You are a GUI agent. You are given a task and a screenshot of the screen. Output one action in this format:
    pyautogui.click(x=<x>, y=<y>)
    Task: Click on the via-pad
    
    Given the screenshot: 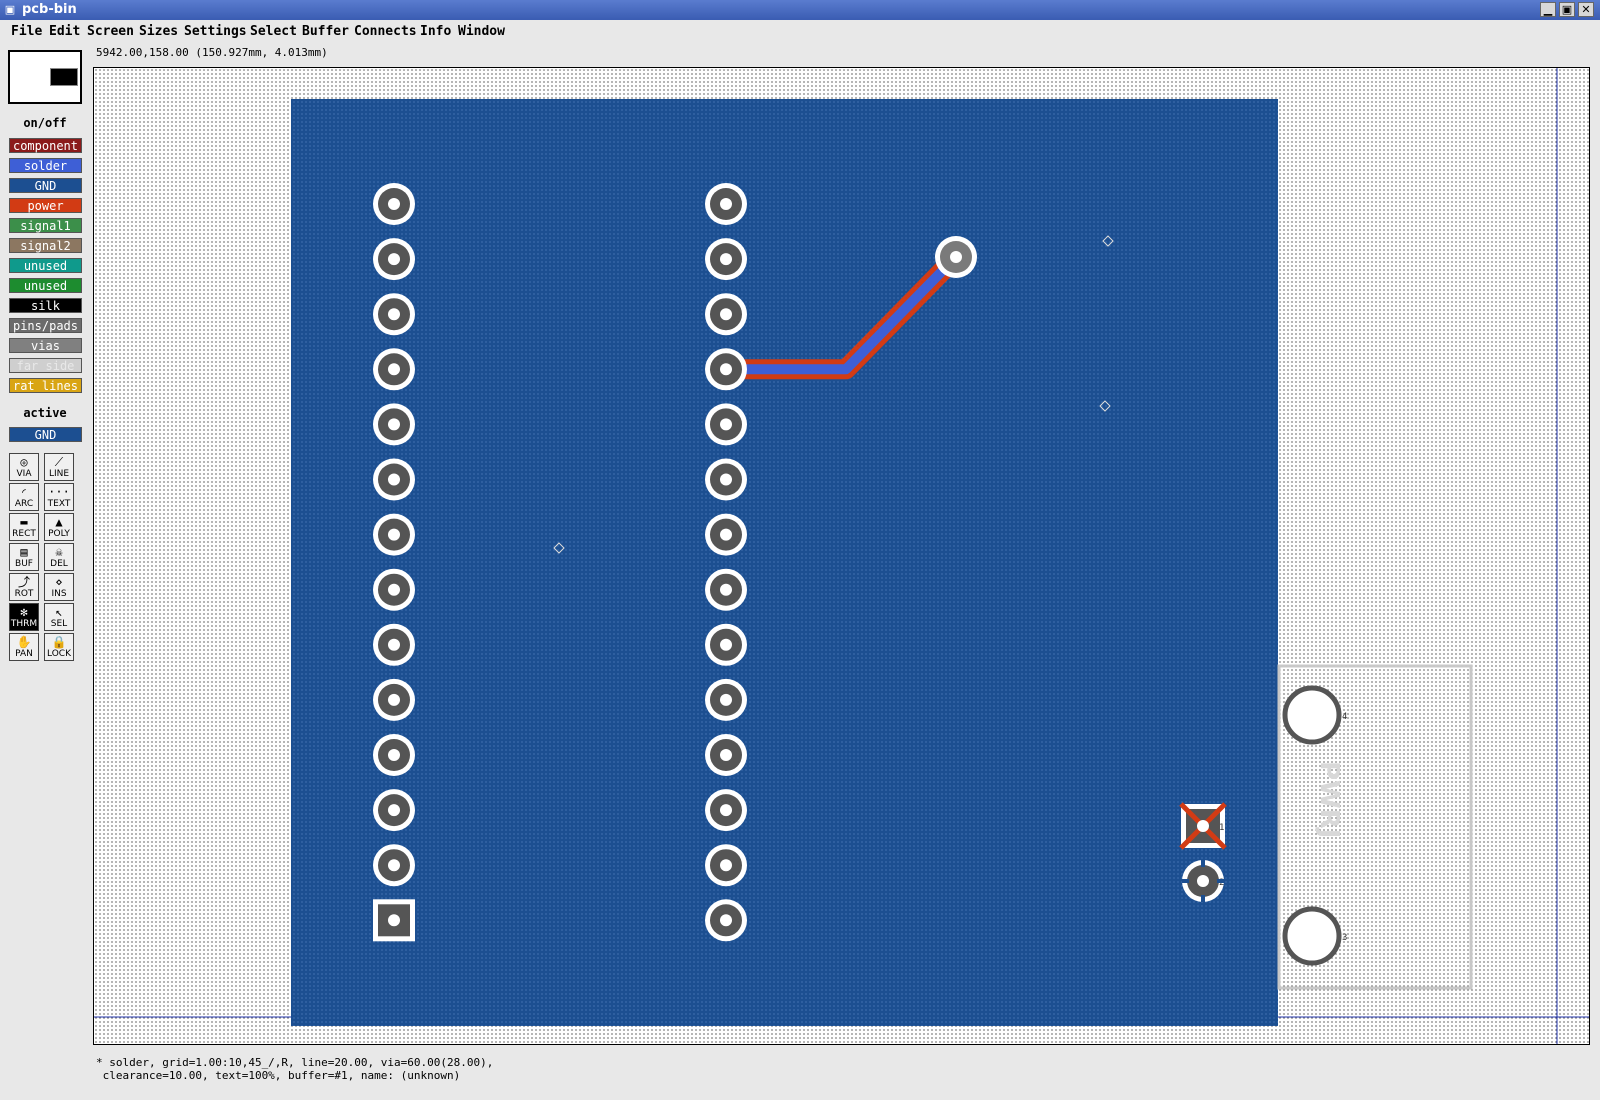 What is the action you would take?
    pyautogui.click(x=956, y=257)
    